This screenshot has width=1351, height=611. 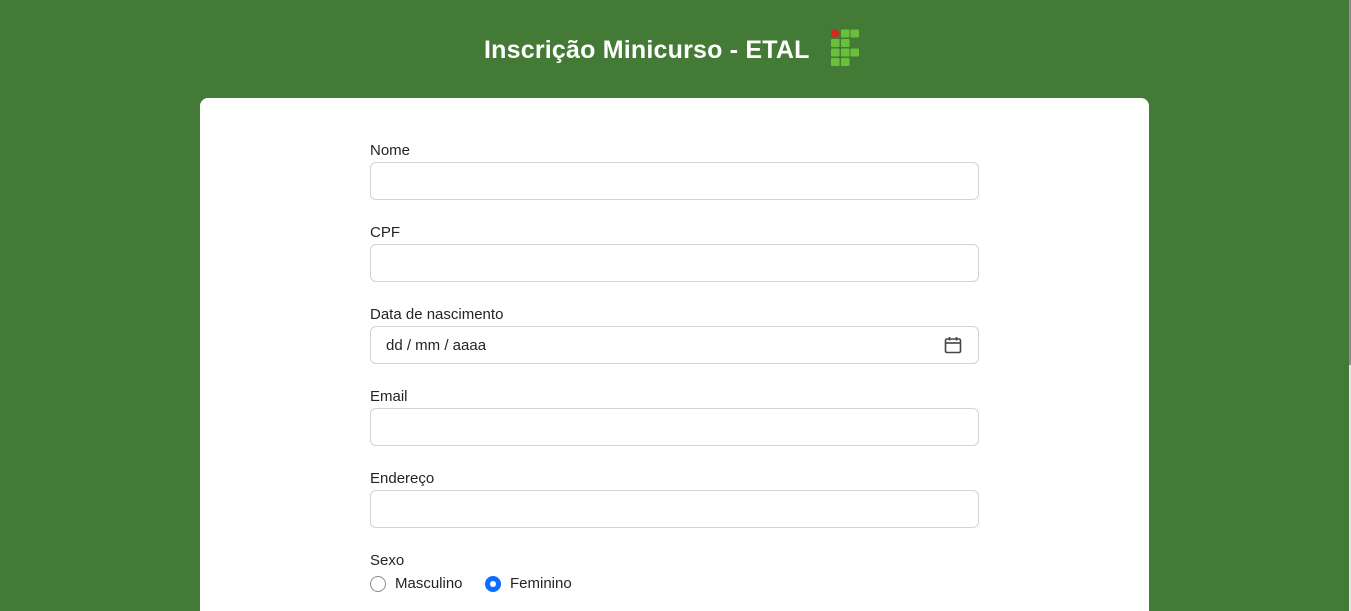 What do you see at coordinates (390, 150) in the screenshot?
I see `nome-label: Nome` at bounding box center [390, 150].